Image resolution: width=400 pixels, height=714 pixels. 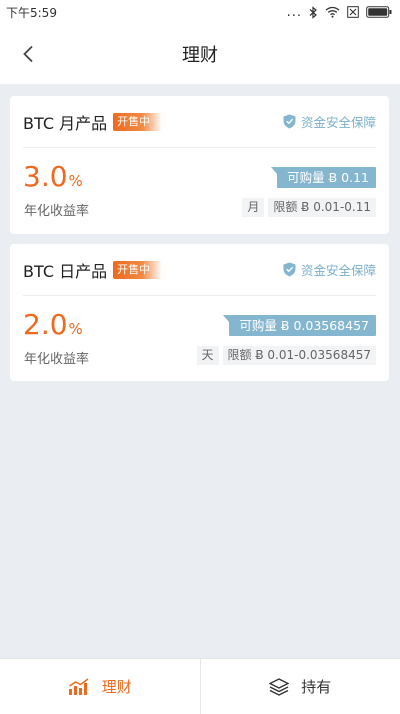 What do you see at coordinates (323, 177) in the screenshot?
I see `available-tag: 可购量 Ƀ 0.11` at bounding box center [323, 177].